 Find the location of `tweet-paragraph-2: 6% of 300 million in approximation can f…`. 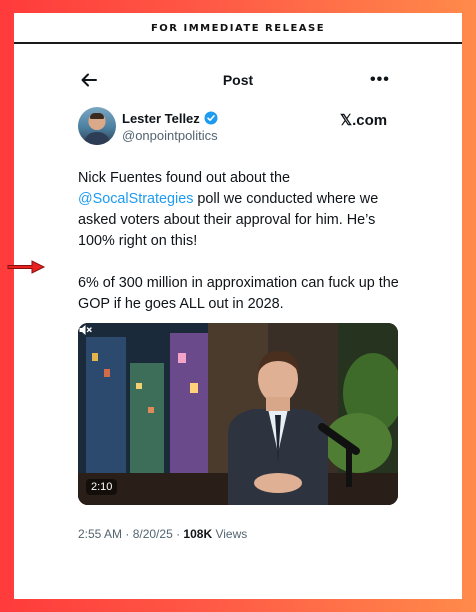

tweet-paragraph-2: 6% of 300 million in approximation can f… is located at coordinates (238, 293).